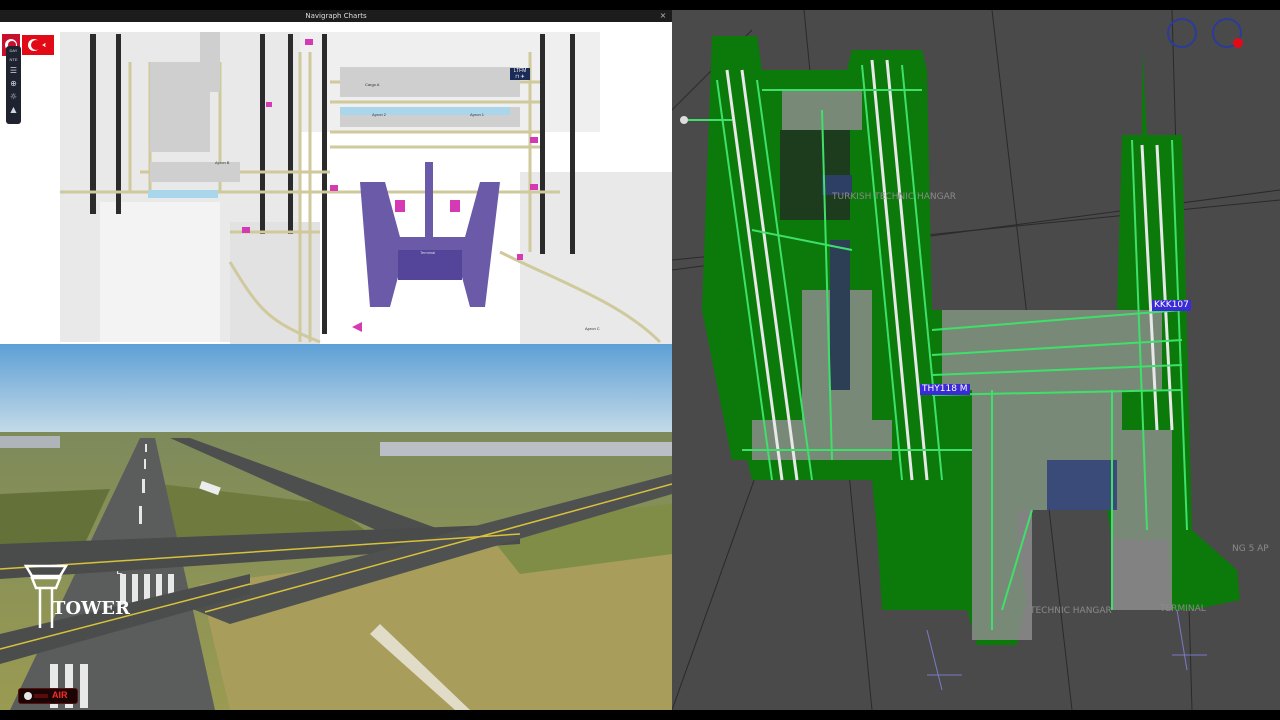  I want to click on airport-code-badge: LTFM ⊓ ✈, so click(520, 74).